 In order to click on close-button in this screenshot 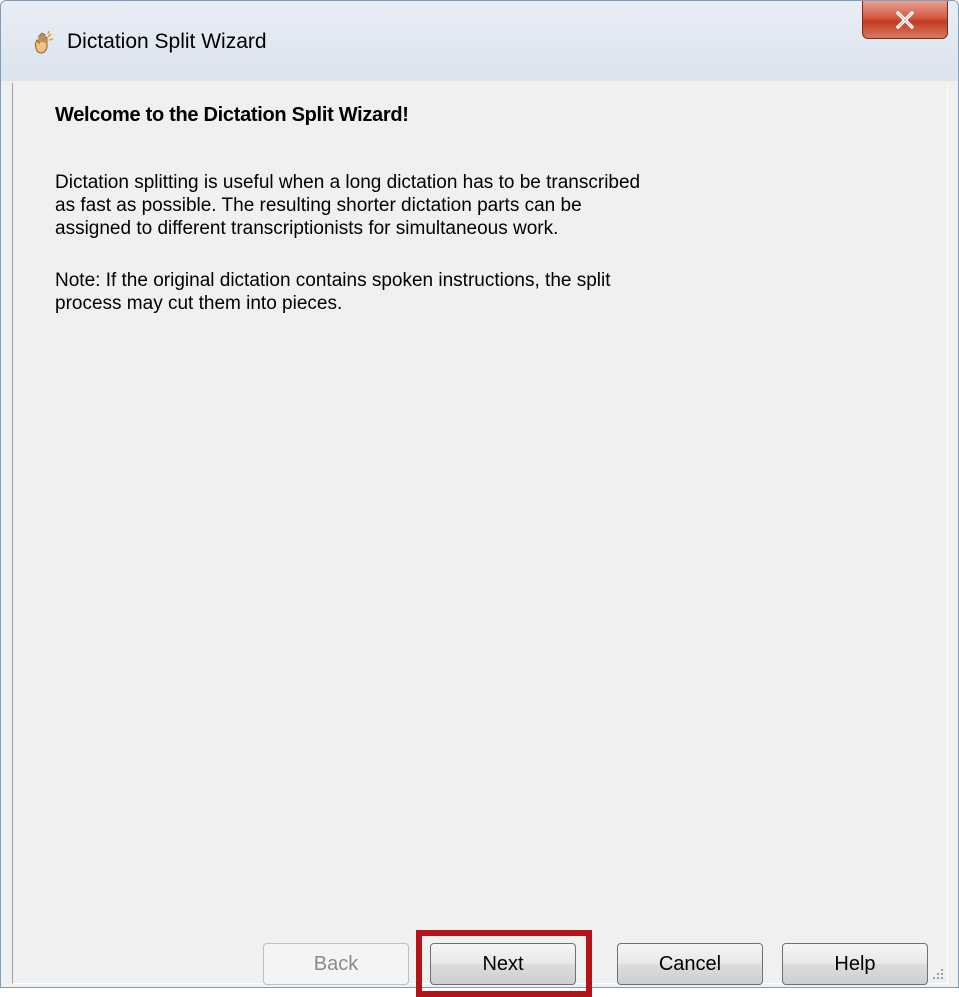, I will do `click(905, 20)`.